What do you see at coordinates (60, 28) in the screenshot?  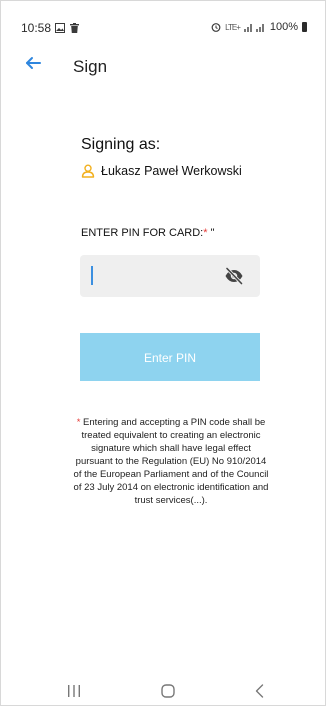 I see `gallery-icon` at bounding box center [60, 28].